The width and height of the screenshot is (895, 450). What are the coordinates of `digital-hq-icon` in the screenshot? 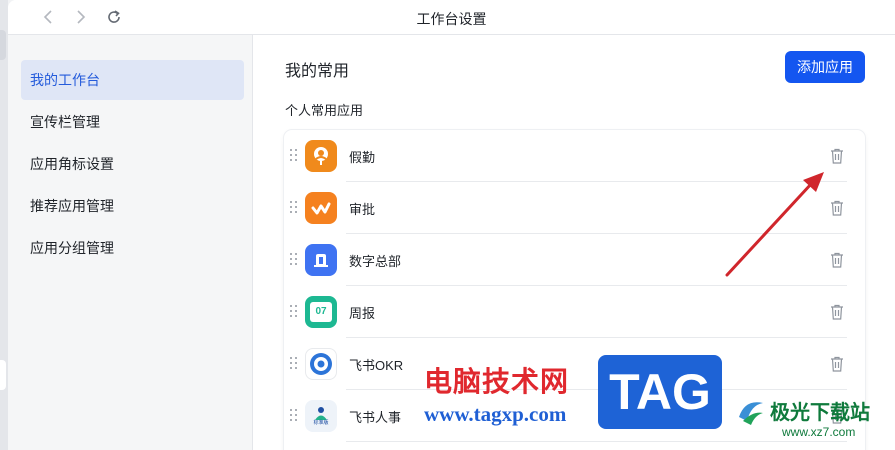 It's located at (321, 260).